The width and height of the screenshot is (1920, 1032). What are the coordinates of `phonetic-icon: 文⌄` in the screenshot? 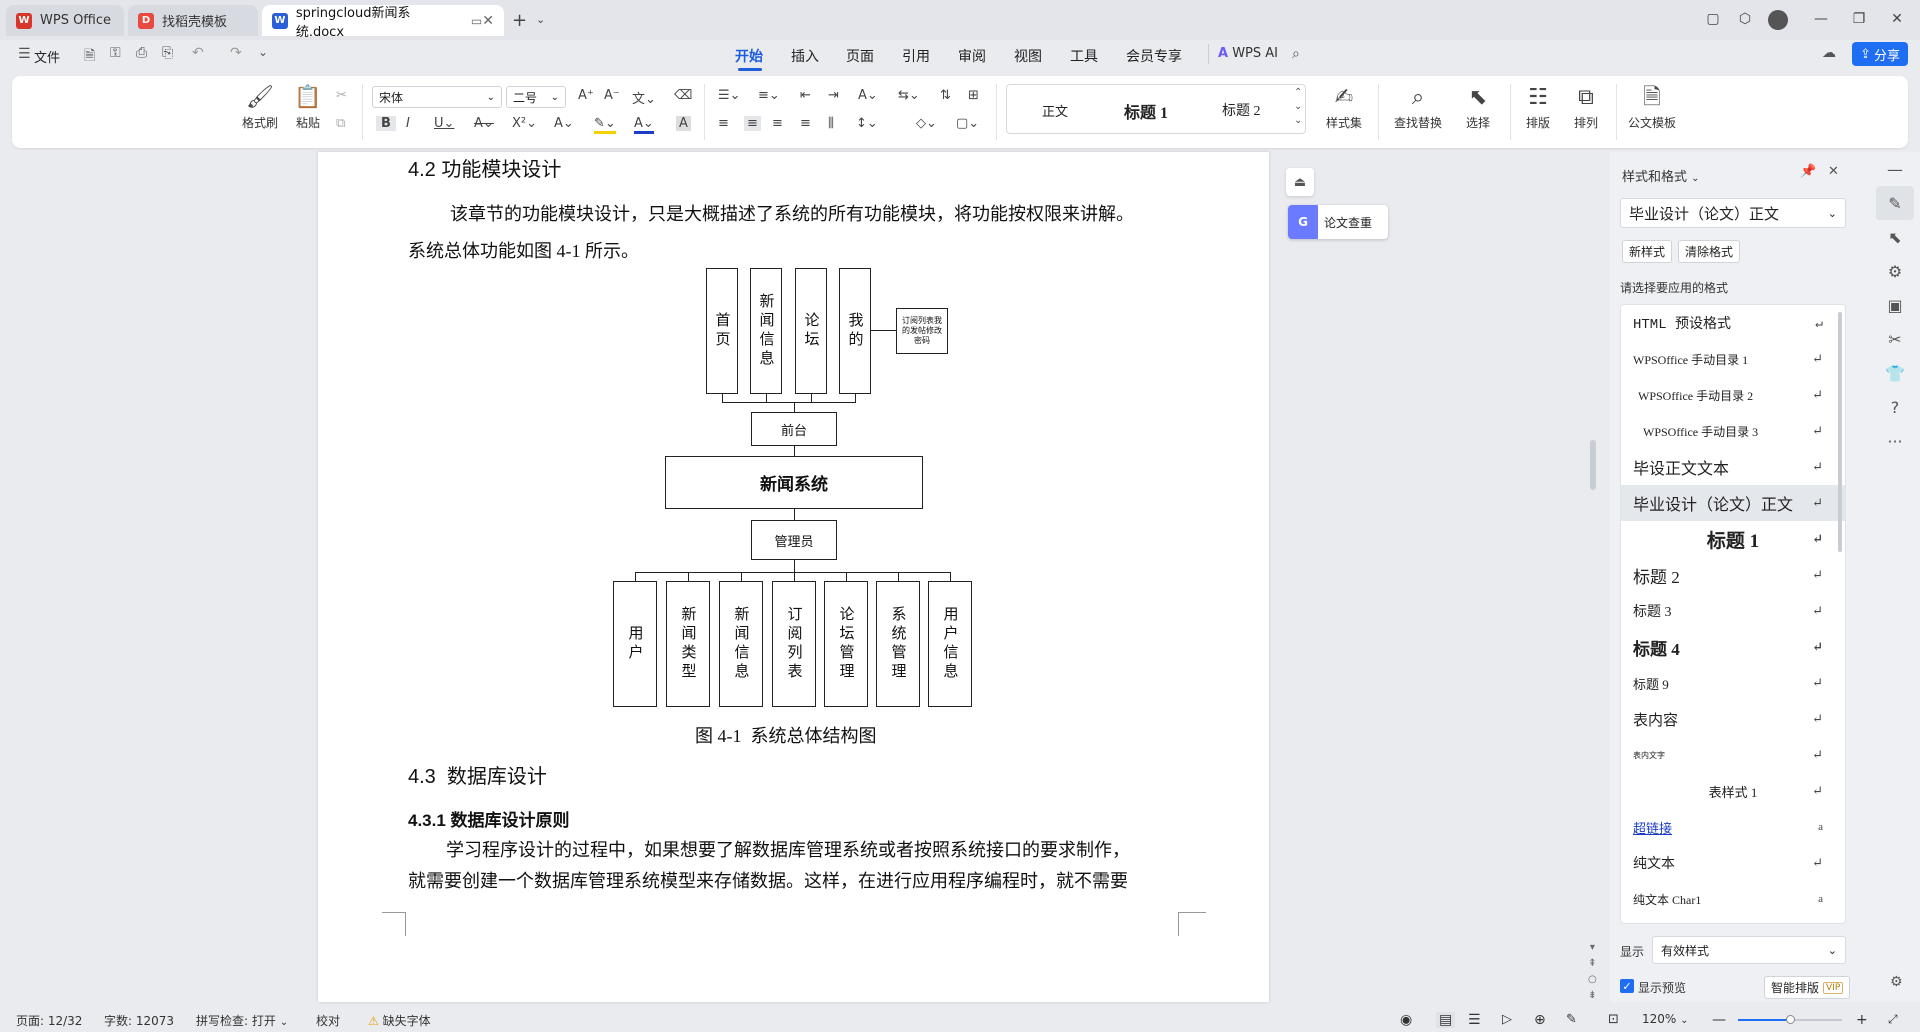 It's located at (644, 97).